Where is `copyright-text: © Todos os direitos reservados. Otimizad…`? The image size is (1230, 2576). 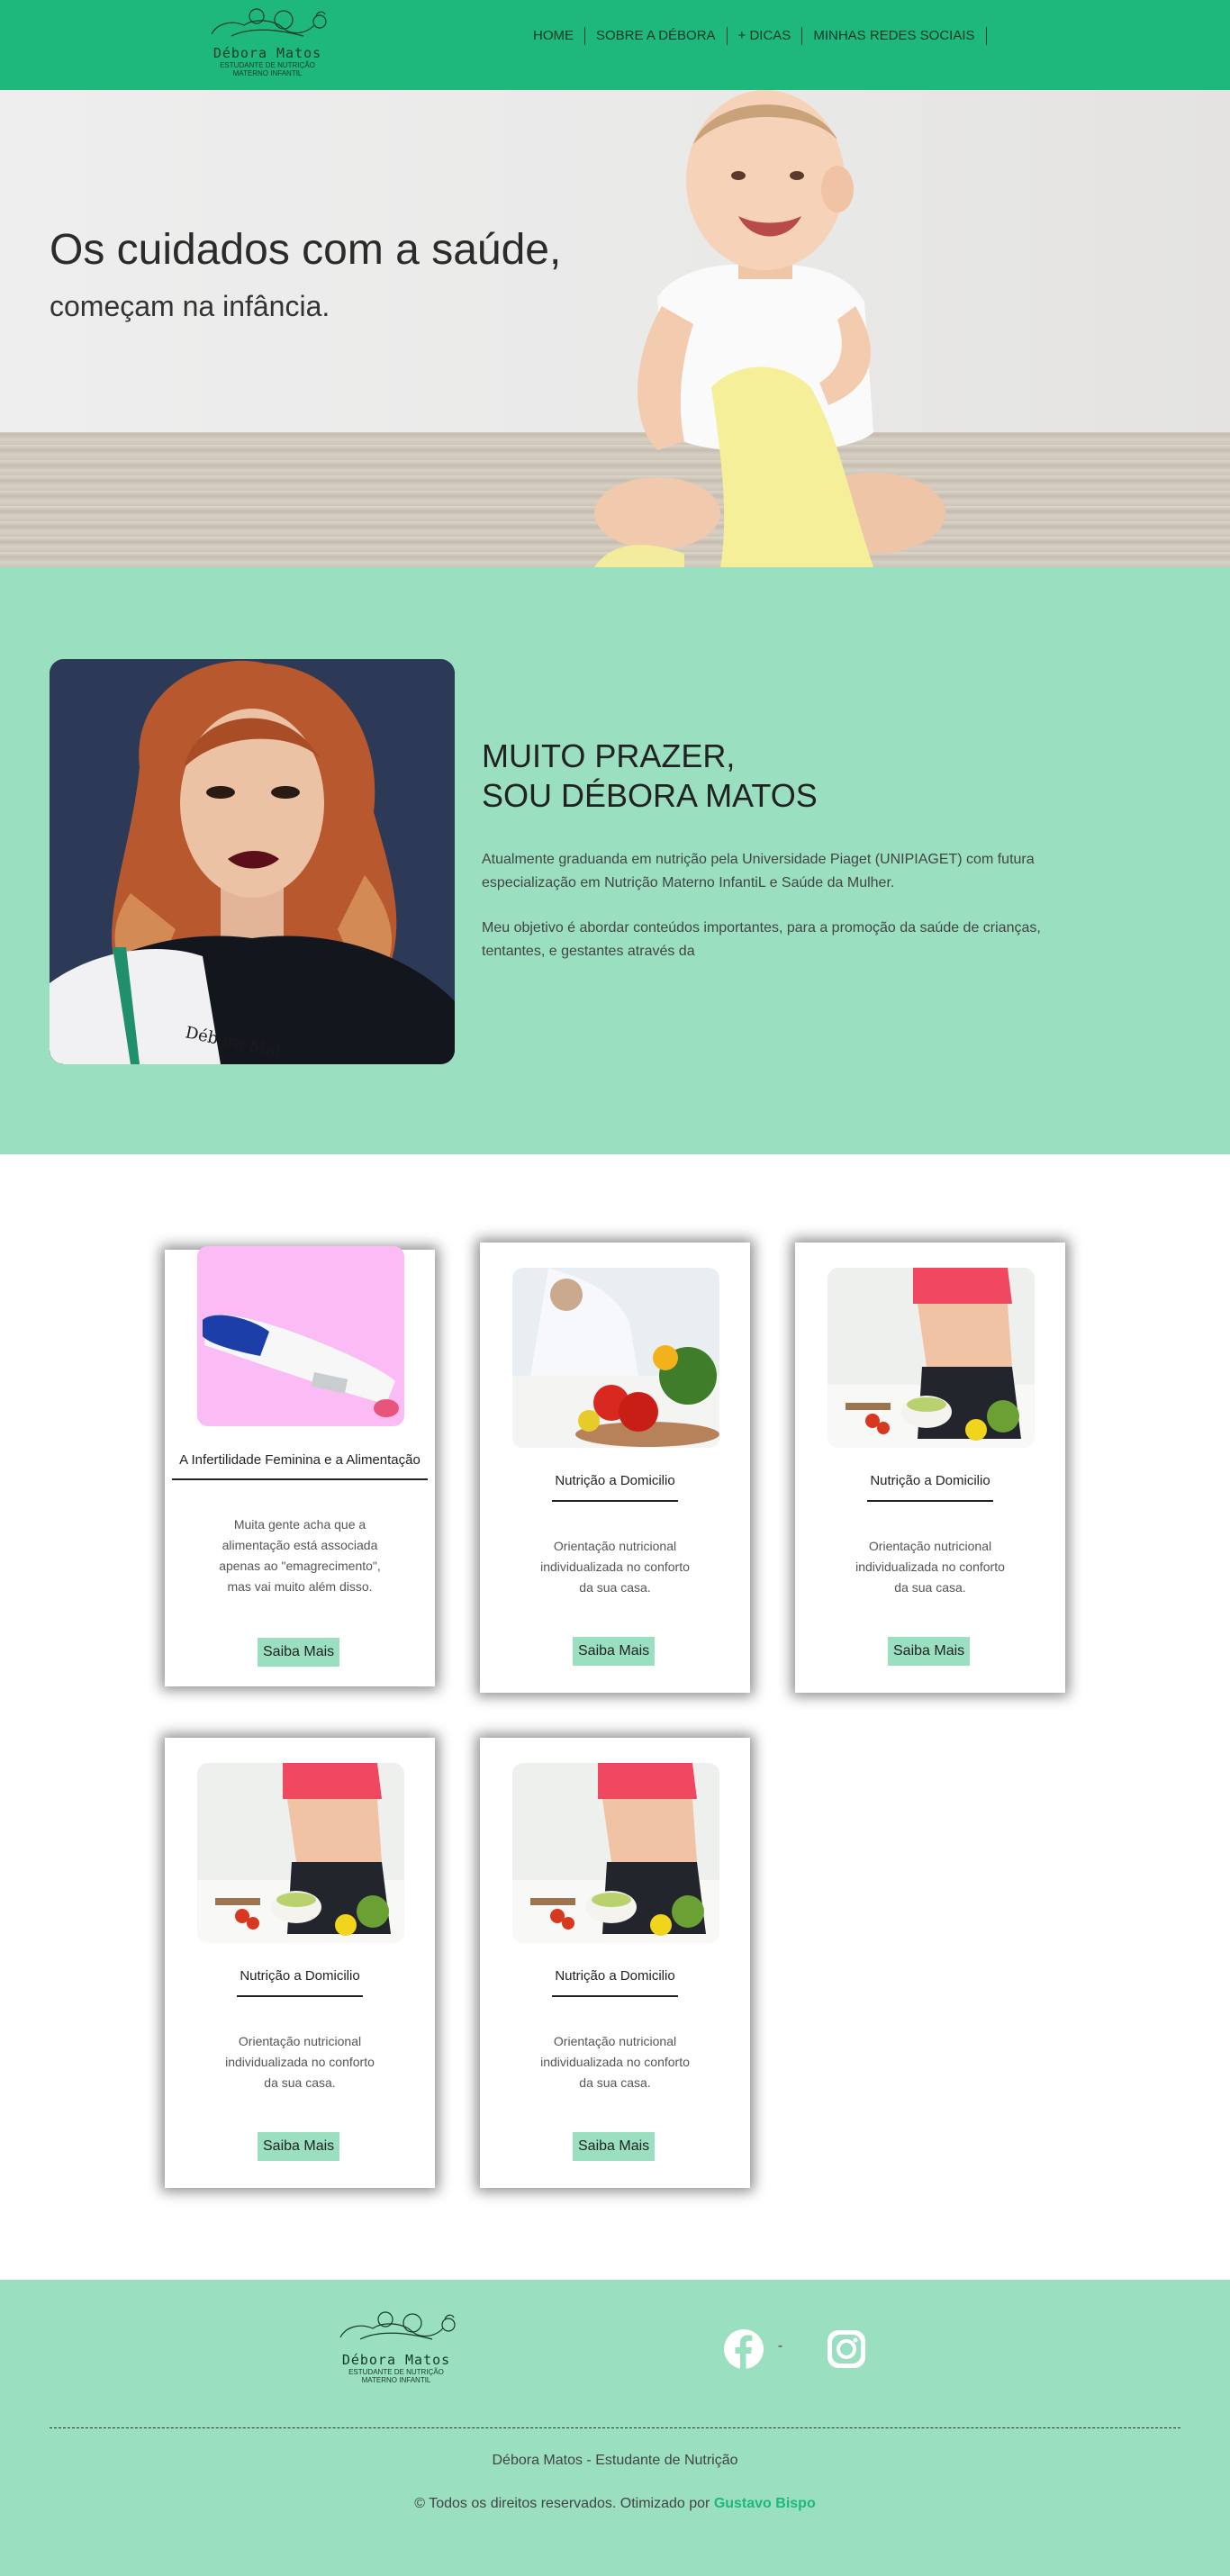
copyright-text: © Todos os direitos reservados. Otimizad… is located at coordinates (562, 2503).